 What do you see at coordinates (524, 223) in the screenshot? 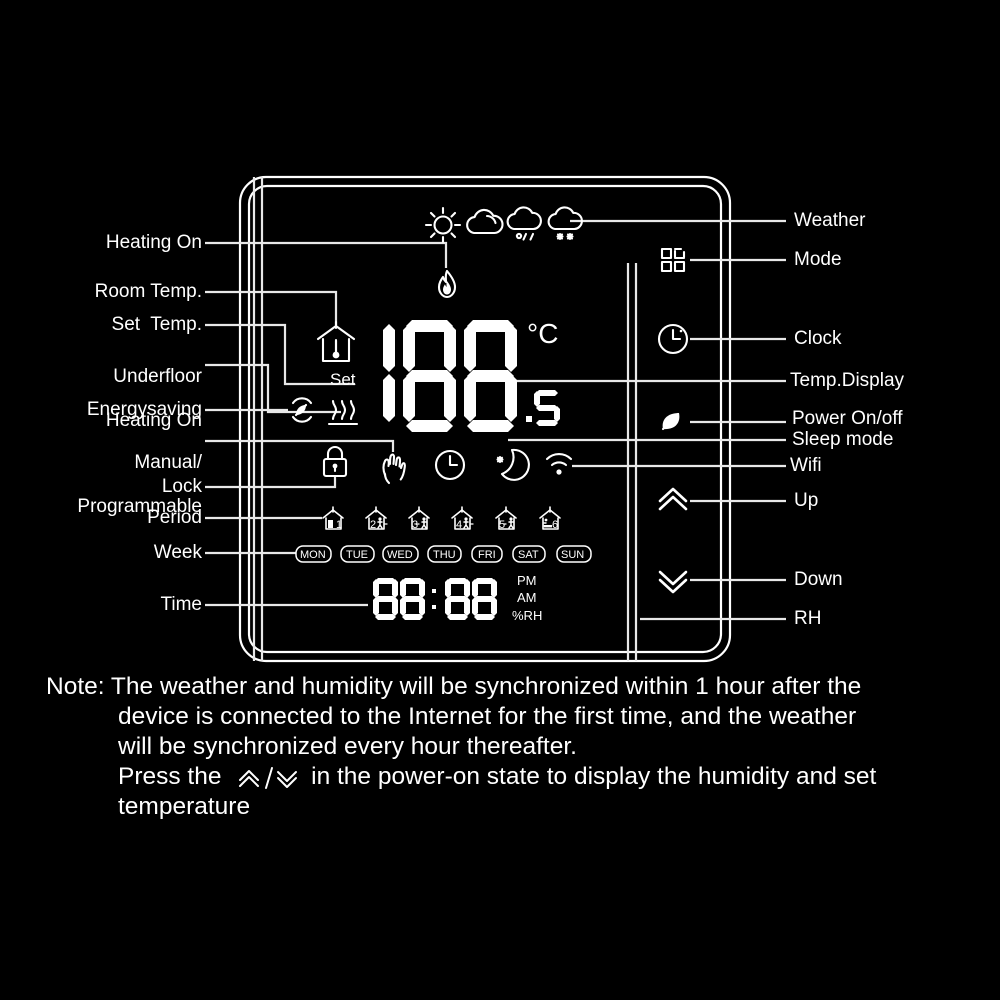
I see `rain-icon` at bounding box center [524, 223].